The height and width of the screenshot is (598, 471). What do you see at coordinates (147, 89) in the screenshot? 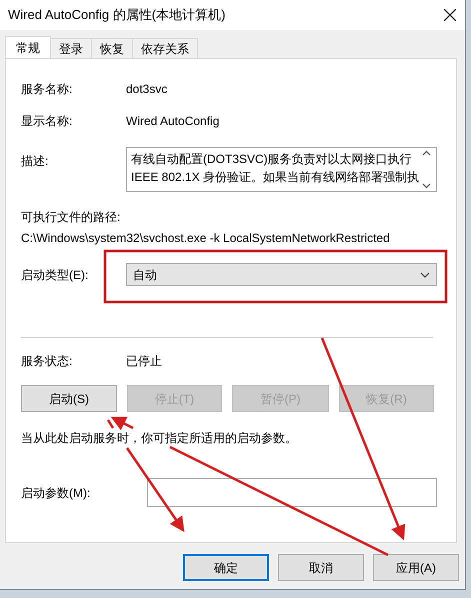
I see `field-value: dot3svc` at bounding box center [147, 89].